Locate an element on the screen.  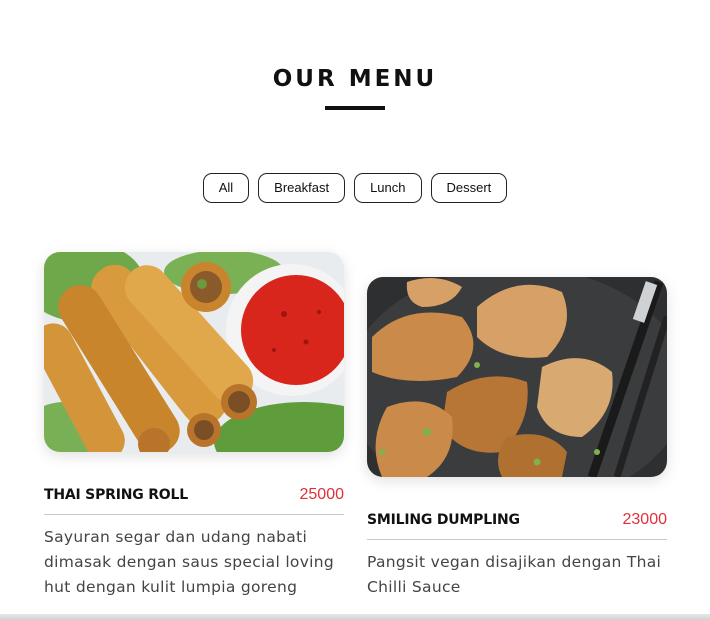
page-title: OUR MENU is located at coordinates (355, 79).